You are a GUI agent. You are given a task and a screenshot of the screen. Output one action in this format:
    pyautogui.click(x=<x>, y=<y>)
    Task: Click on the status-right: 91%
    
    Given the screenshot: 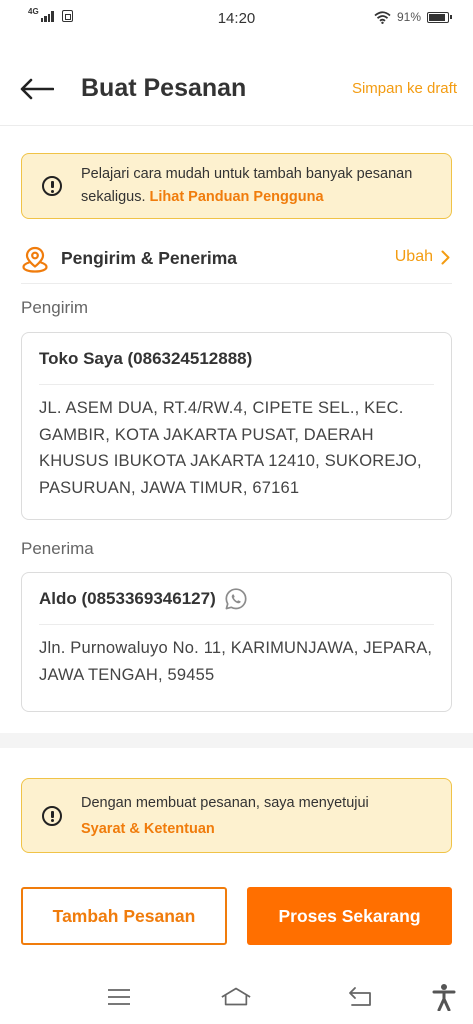 What is the action you would take?
    pyautogui.click(x=413, y=17)
    